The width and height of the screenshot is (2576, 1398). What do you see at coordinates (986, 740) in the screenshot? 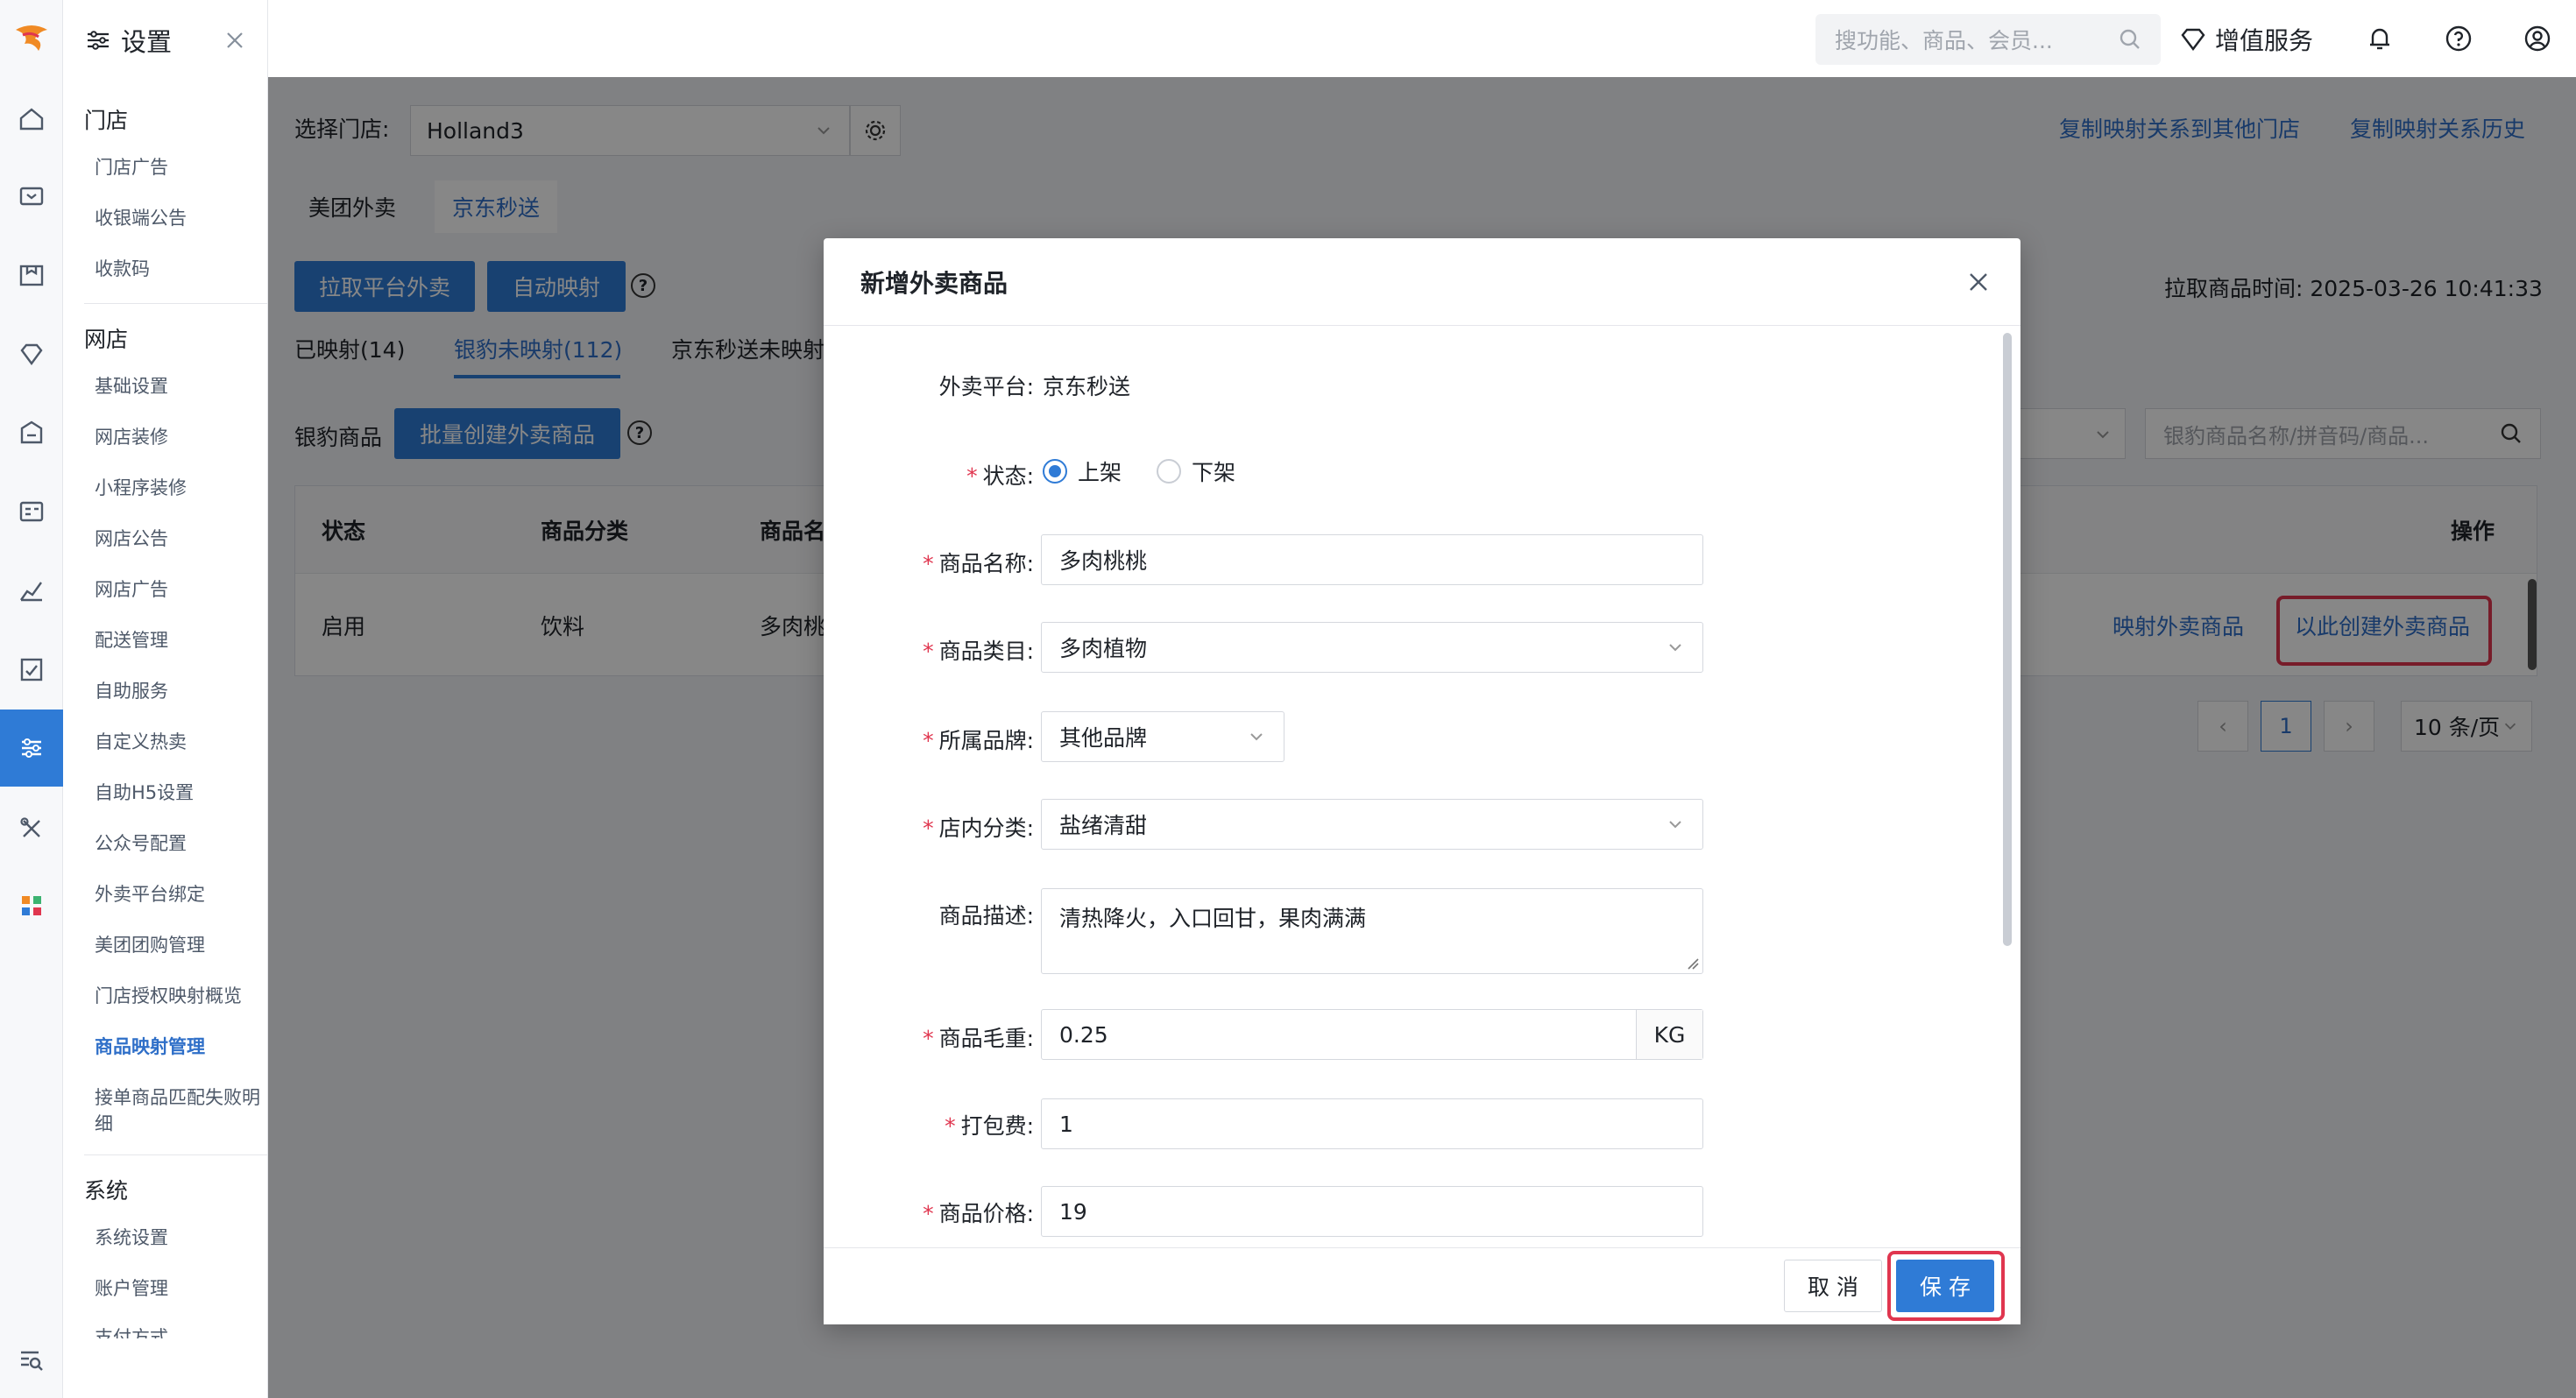
I see `brand-label-text: 所属品牌:` at bounding box center [986, 740].